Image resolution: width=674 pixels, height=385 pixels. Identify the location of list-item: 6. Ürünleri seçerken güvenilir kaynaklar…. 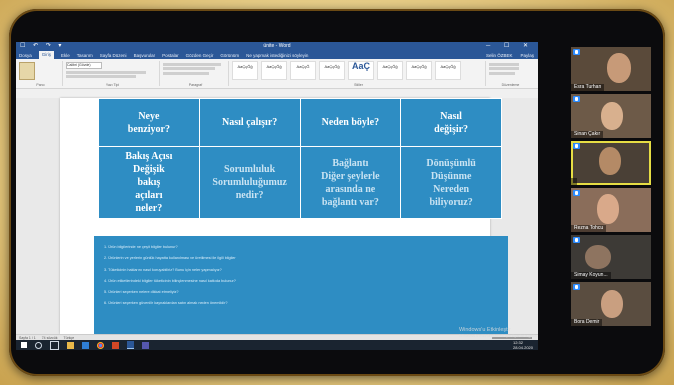
(166, 303).